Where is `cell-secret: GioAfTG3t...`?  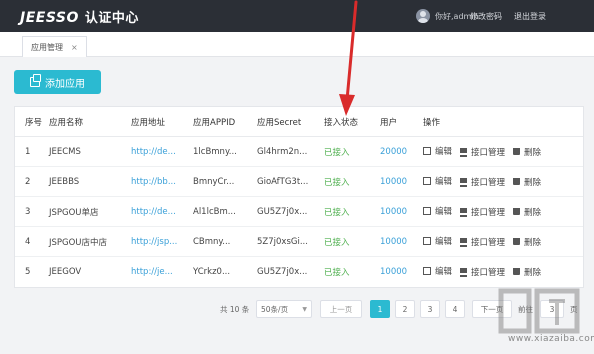
cell-secret: GioAfTG3t... is located at coordinates (290, 181).